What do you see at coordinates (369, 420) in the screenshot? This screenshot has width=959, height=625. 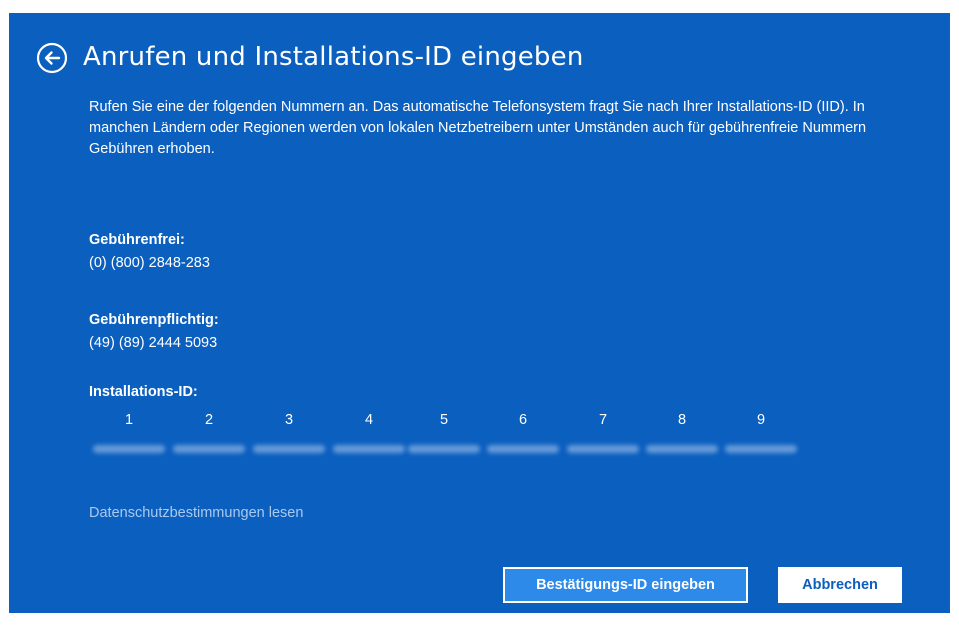 I see `iid-group-number: 4` at bounding box center [369, 420].